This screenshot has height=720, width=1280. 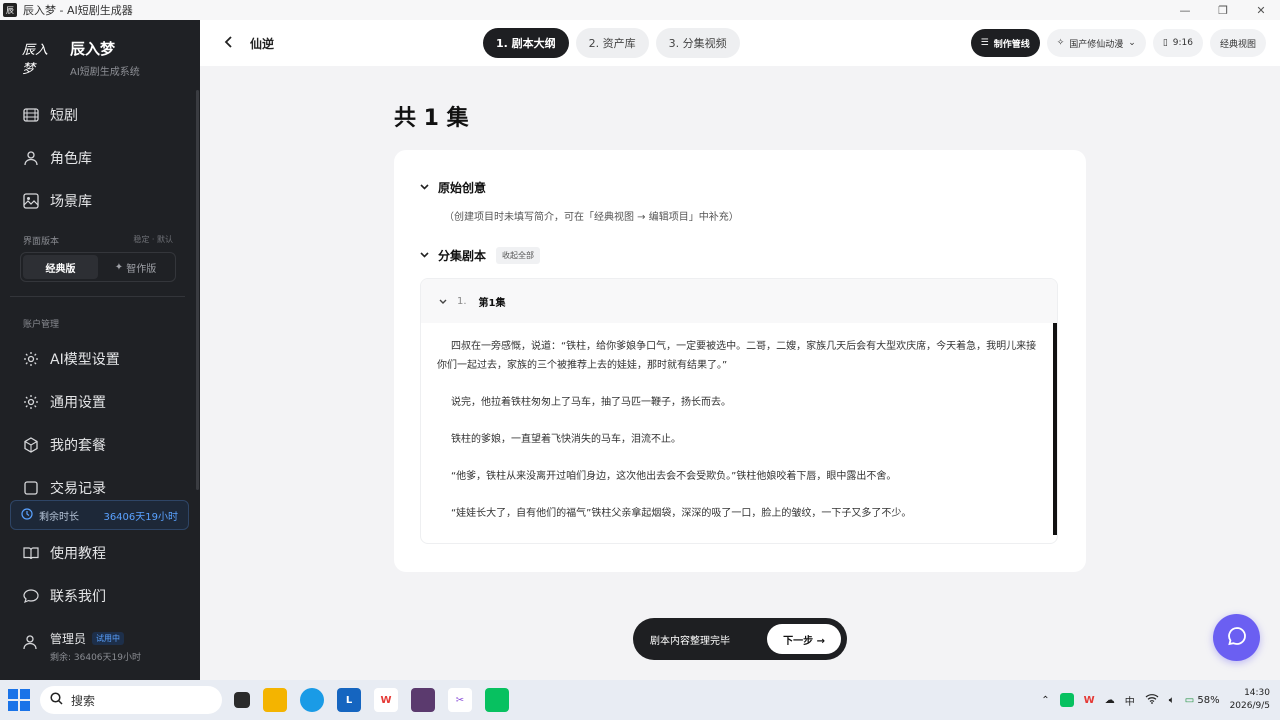 What do you see at coordinates (31, 359) in the screenshot?
I see `gear-icon` at bounding box center [31, 359].